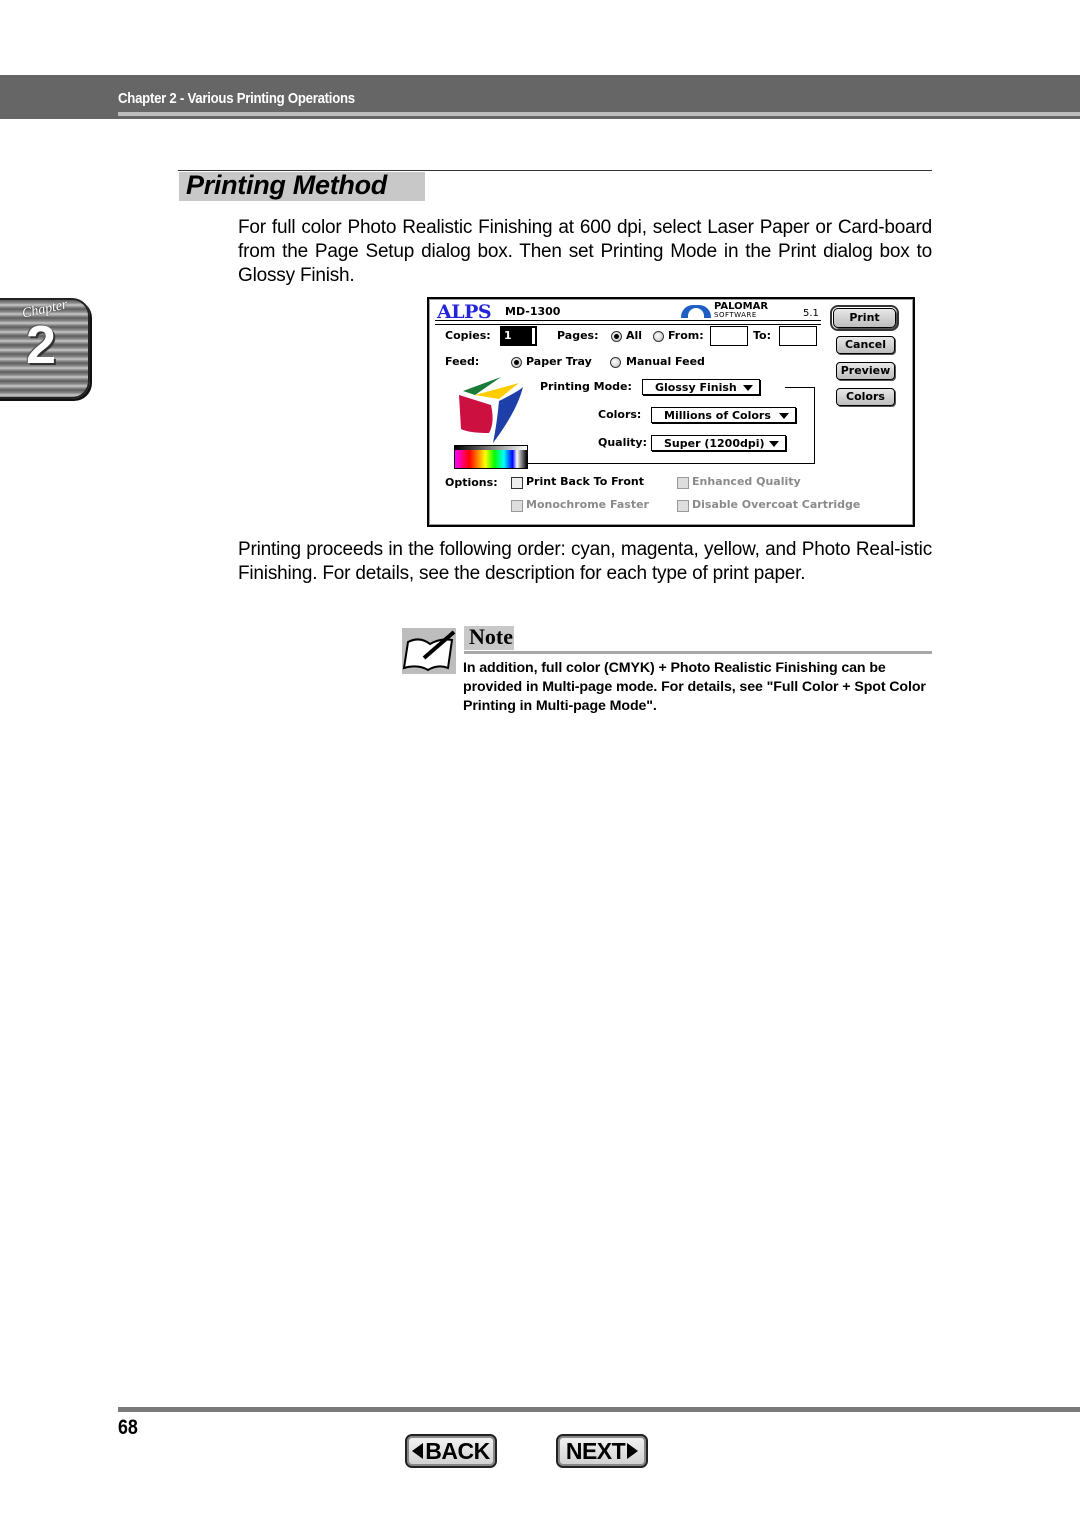  I want to click on pages-to-input, so click(798, 336).